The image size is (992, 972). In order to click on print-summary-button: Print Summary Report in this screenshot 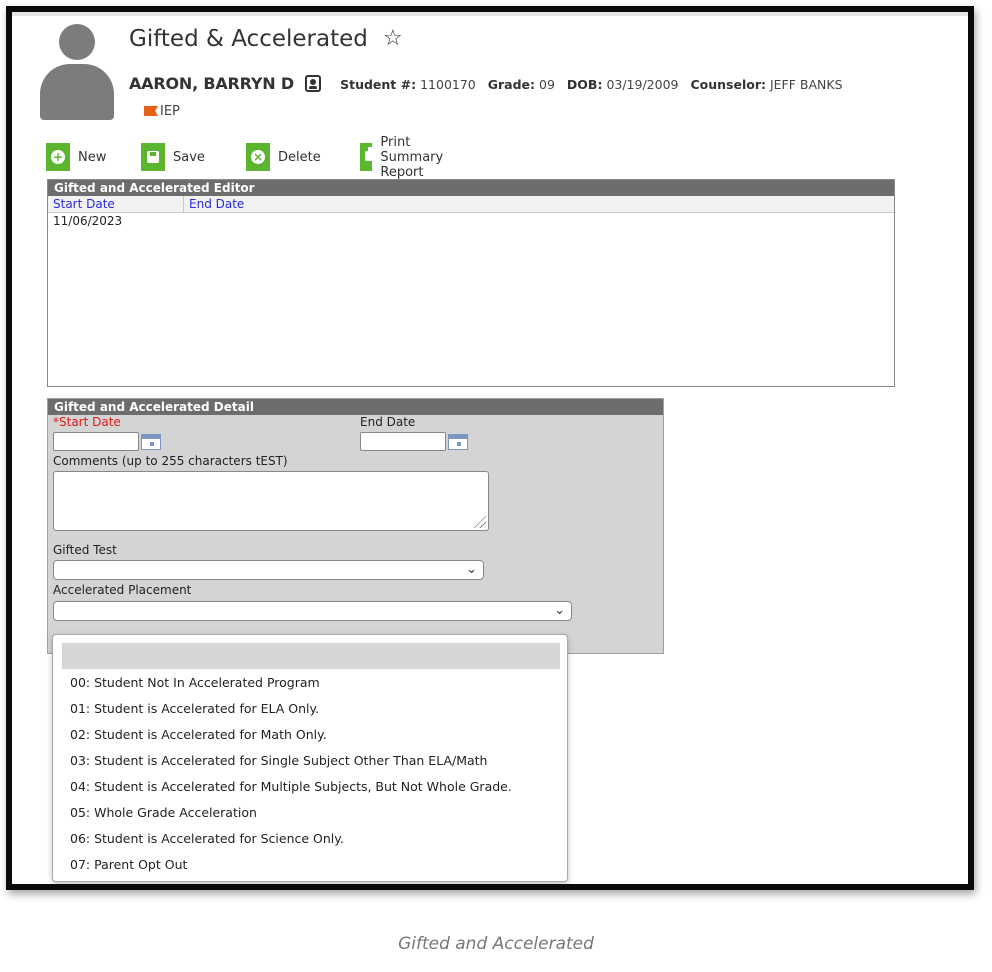, I will do `click(407, 157)`.